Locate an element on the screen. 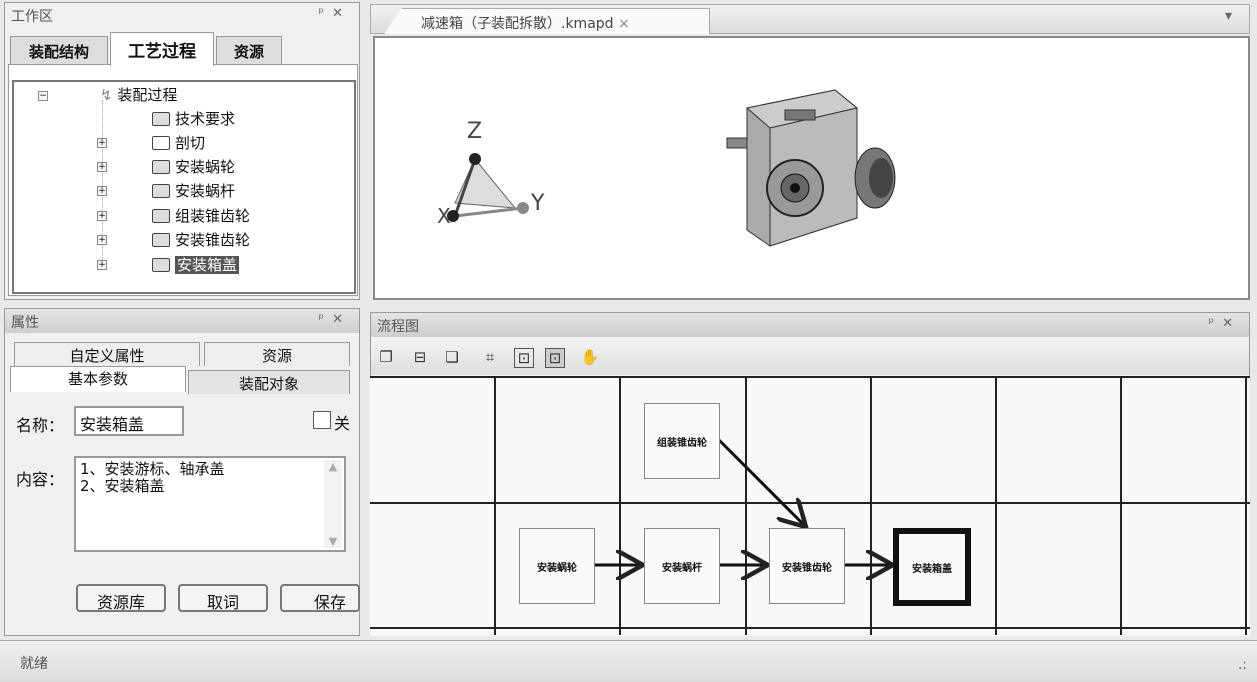 The width and height of the screenshot is (1257, 682). tab-process: 工艺过程 is located at coordinates (162, 49).